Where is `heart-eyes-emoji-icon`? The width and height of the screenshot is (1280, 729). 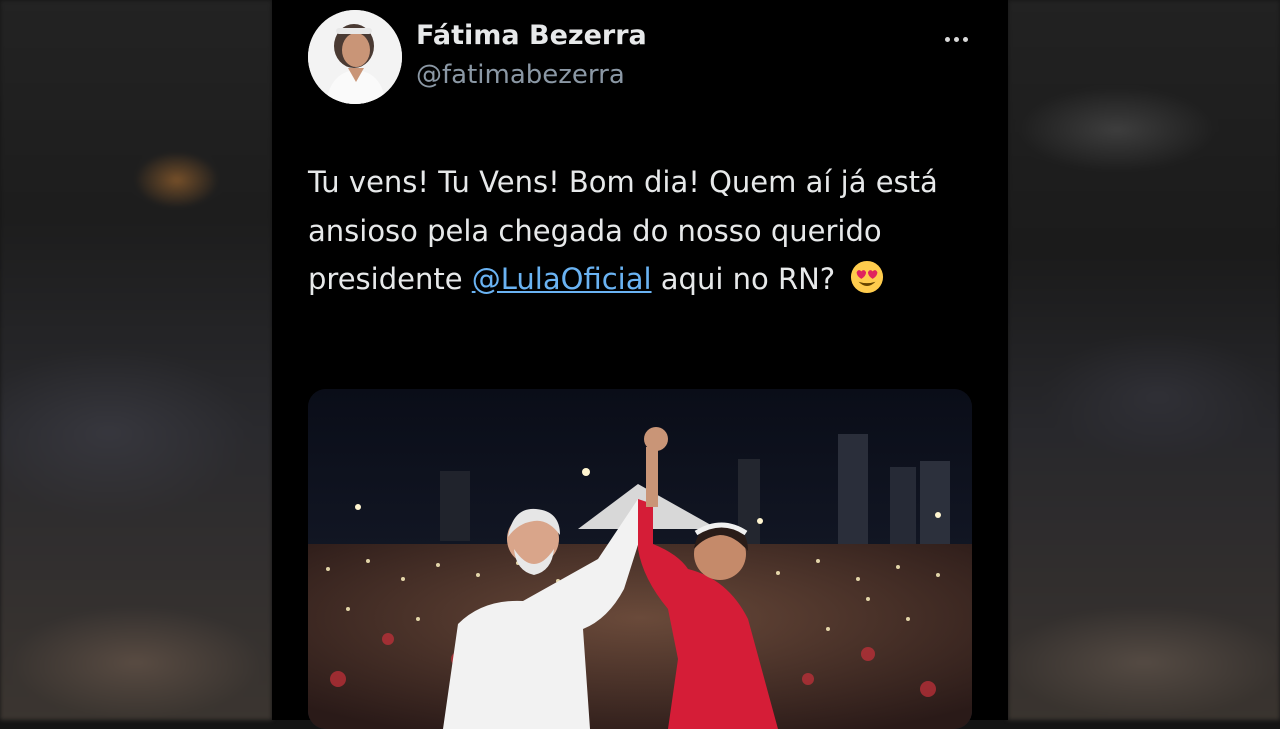
heart-eyes-emoji-icon is located at coordinates (867, 277).